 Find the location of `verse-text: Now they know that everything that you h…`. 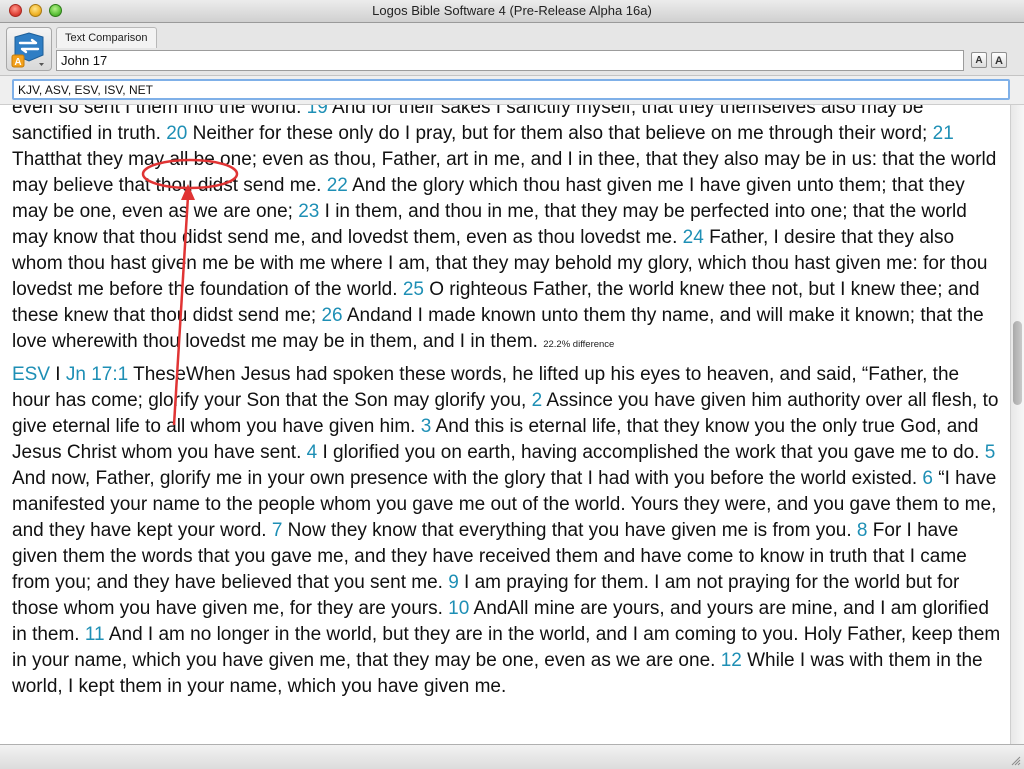

verse-text: Now they know that everything that you h… is located at coordinates (569, 530).